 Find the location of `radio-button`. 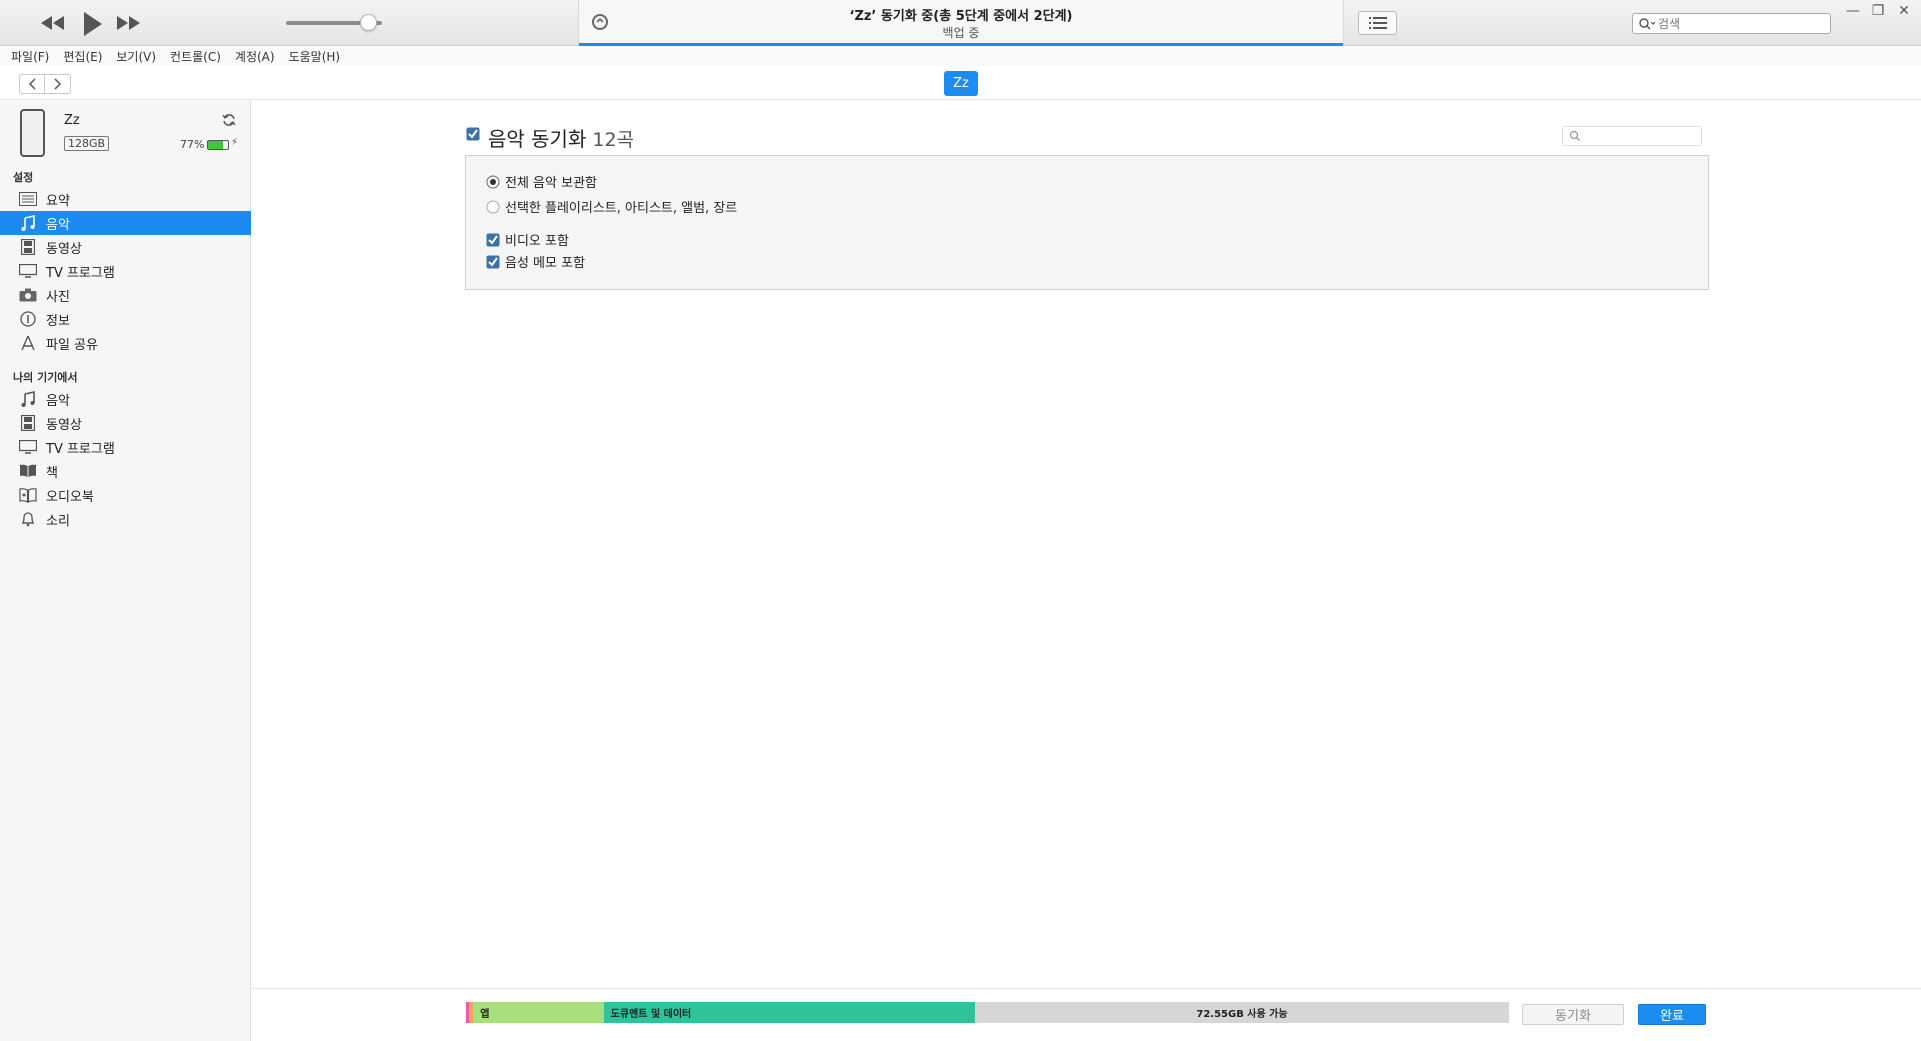

radio-button is located at coordinates (493, 207).